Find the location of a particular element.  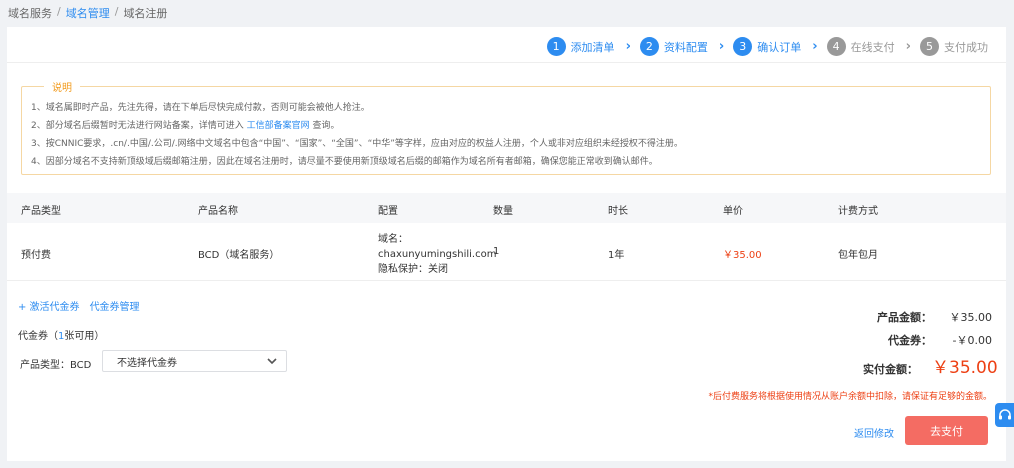

config-privacy: 隐私保护：关闭 is located at coordinates (413, 269).